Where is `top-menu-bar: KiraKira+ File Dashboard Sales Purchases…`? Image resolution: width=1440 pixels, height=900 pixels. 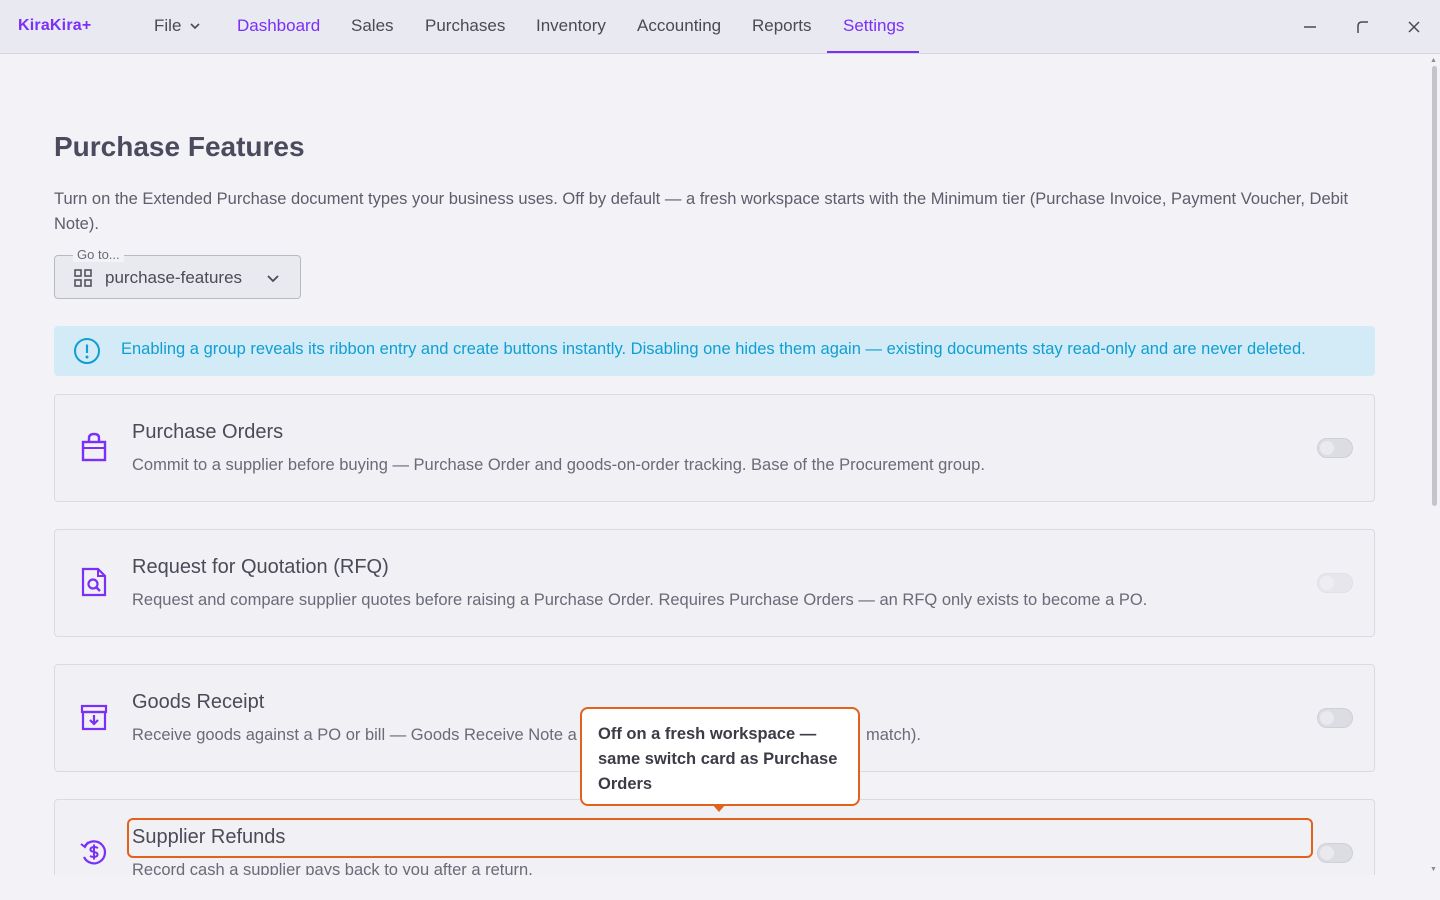 top-menu-bar: KiraKira+ File Dashboard Sales Purchases… is located at coordinates (720, 27).